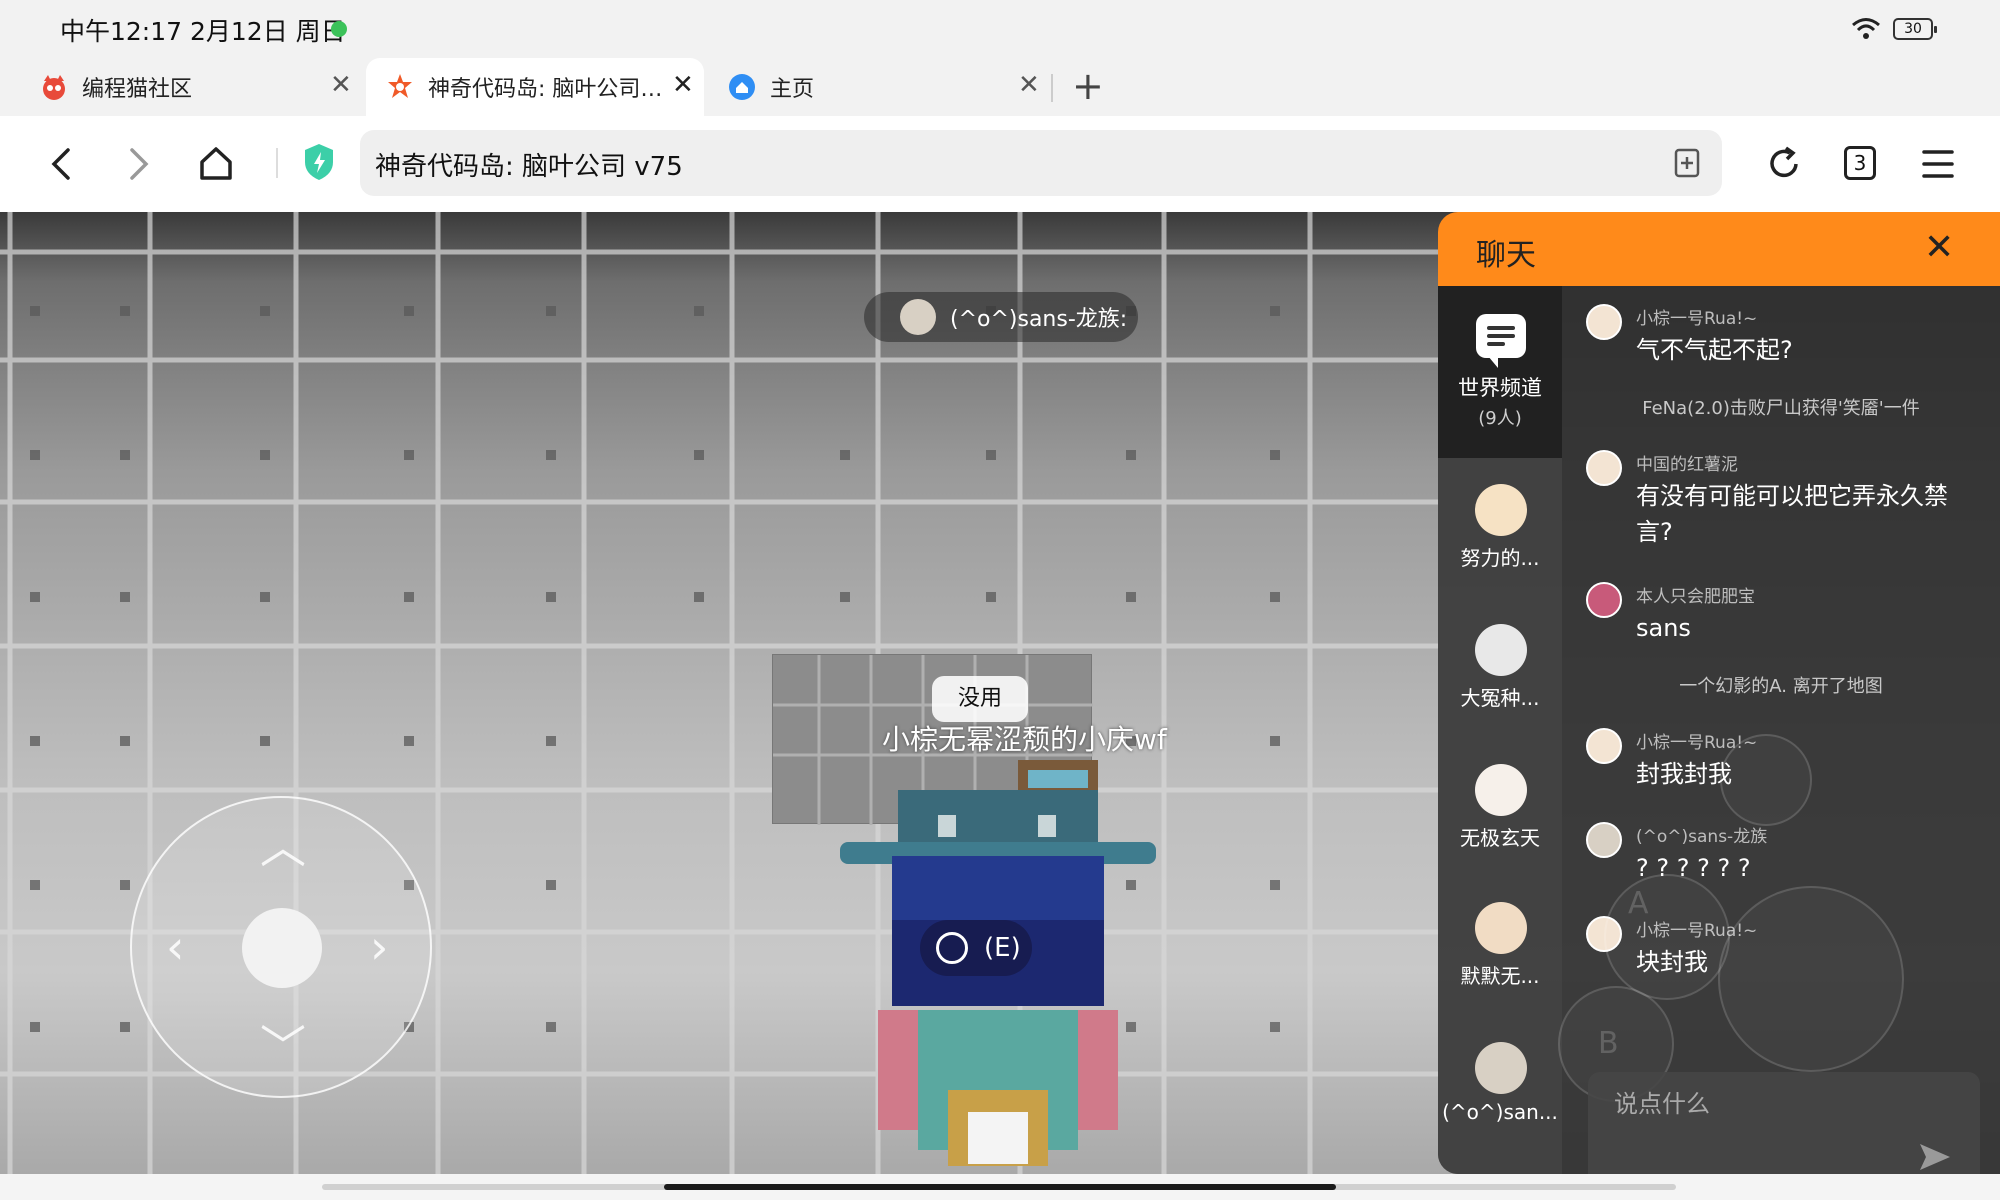 The image size is (2000, 1200). I want to click on menu-icon, so click(1938, 164).